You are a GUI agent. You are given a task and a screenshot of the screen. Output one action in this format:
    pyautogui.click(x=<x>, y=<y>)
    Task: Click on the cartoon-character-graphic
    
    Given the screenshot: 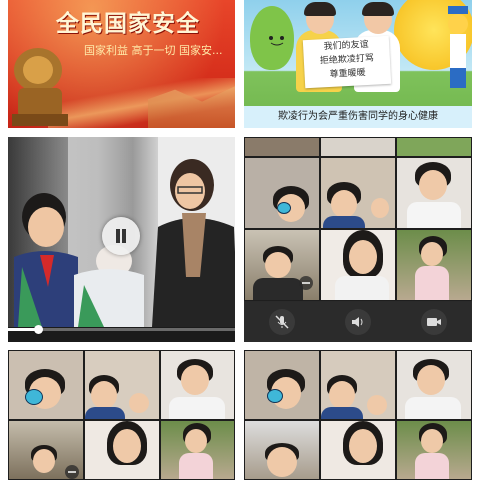 What is the action you would take?
    pyautogui.click(x=458, y=47)
    